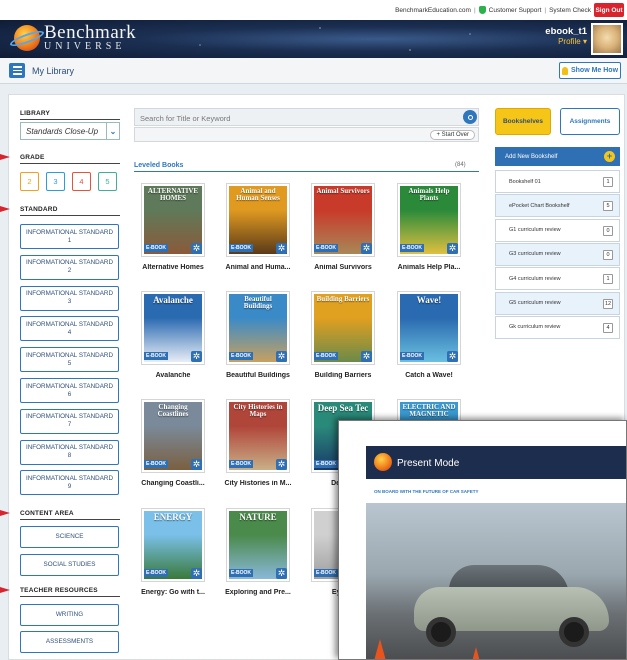 This screenshot has width=627, height=660. I want to click on profile-dropdown: Profile ▾, so click(566, 41).